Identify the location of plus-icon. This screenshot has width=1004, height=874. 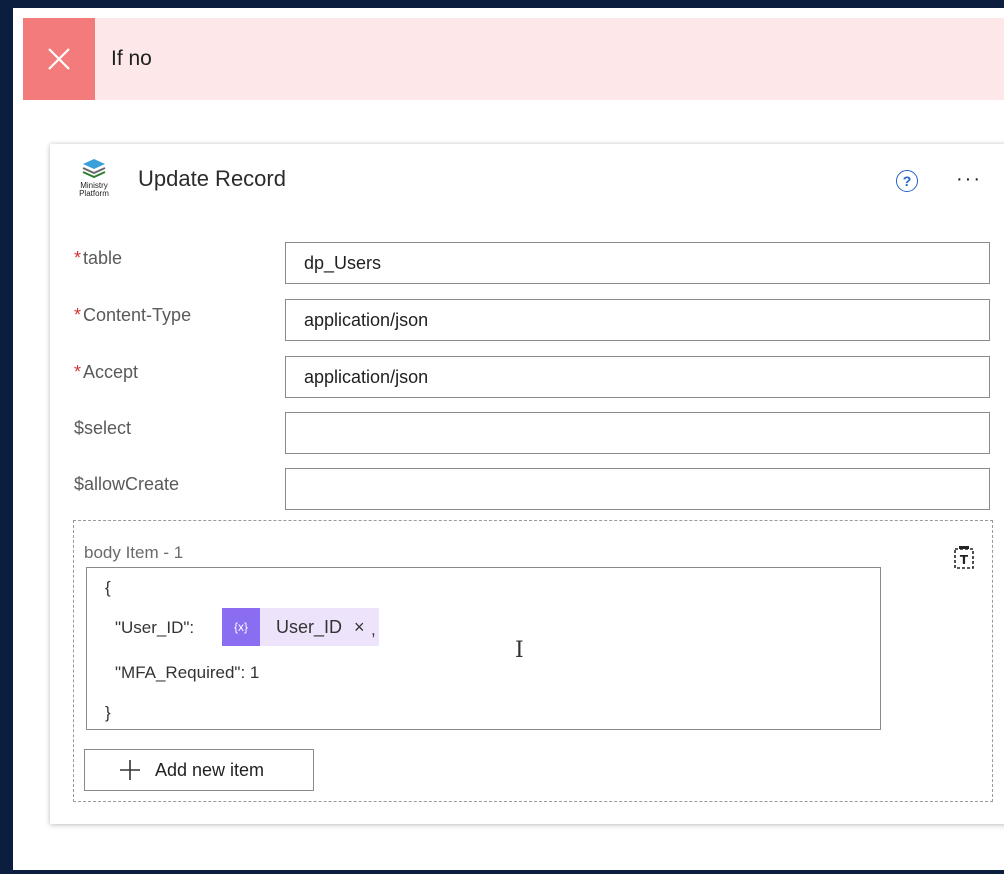
(130, 770).